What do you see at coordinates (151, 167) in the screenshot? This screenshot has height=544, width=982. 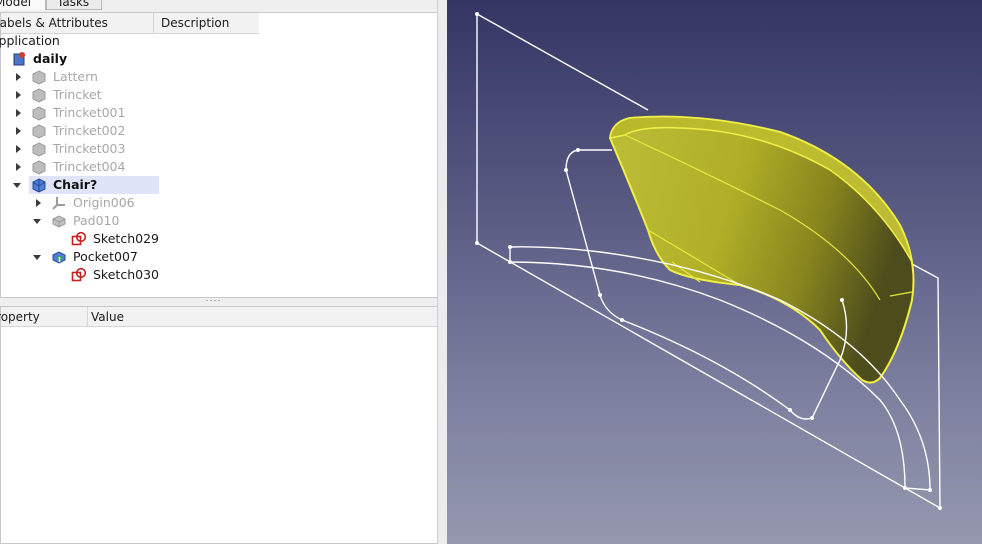 I see `tree-item-trincket004: Trincket004` at bounding box center [151, 167].